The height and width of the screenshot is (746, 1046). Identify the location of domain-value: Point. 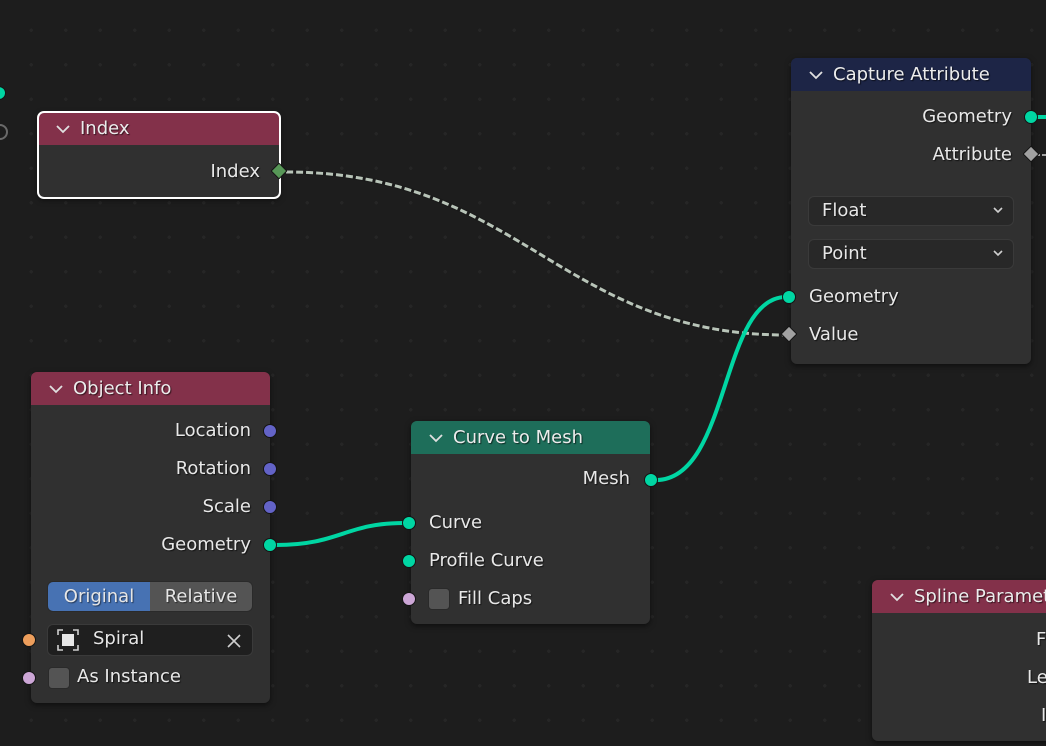
(844, 253).